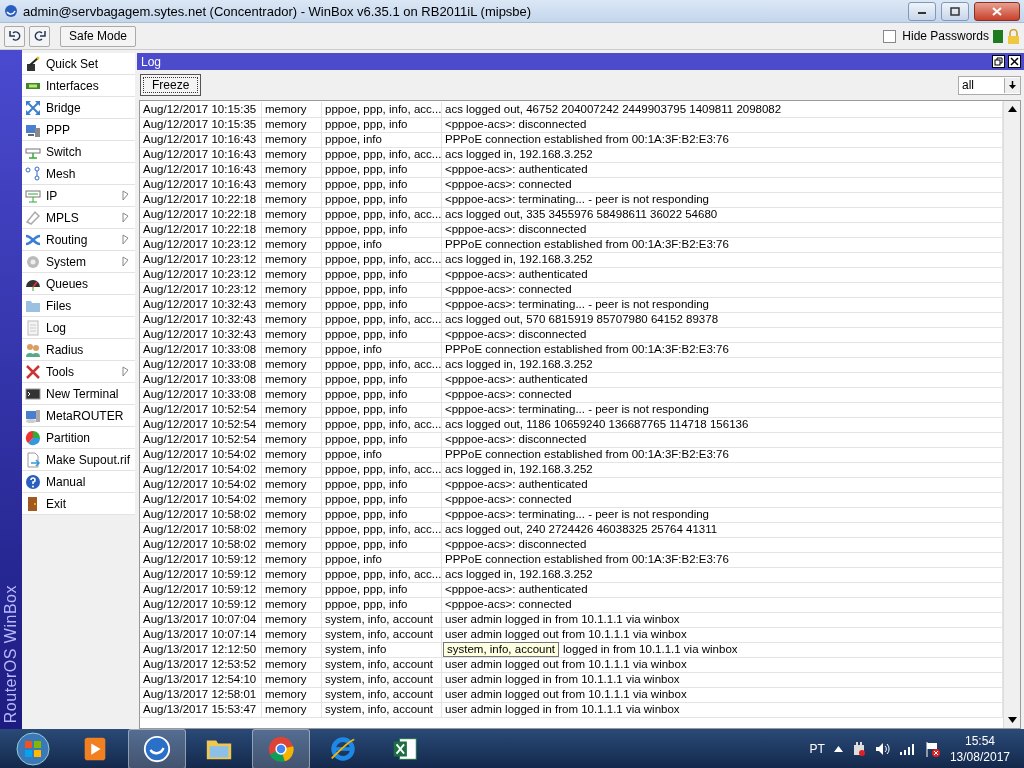 This screenshot has height=768, width=1024. I want to click on tools-icon, so click(33, 371).